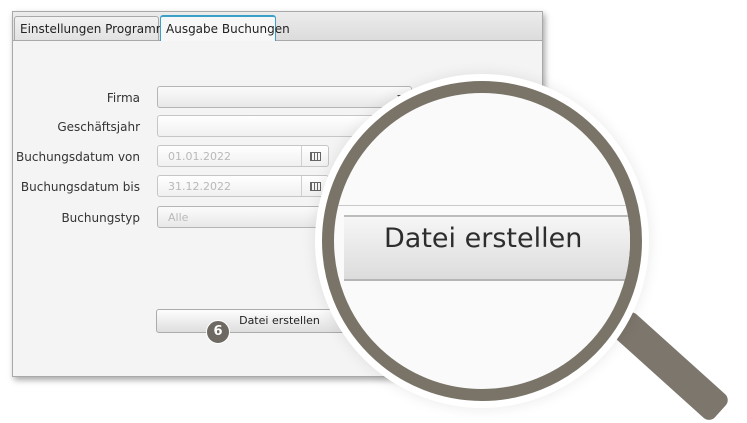 The width and height of the screenshot is (747, 423). I want to click on magnified-edge, so click(482, 205).